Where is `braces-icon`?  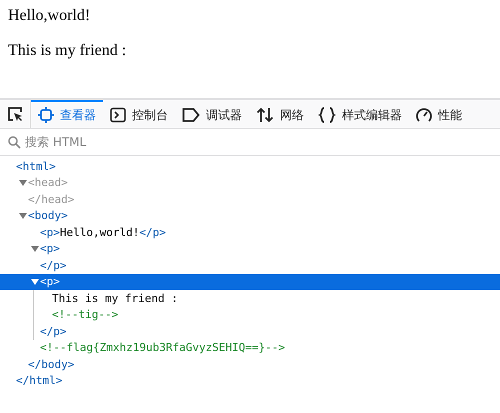 braces-icon is located at coordinates (327, 115).